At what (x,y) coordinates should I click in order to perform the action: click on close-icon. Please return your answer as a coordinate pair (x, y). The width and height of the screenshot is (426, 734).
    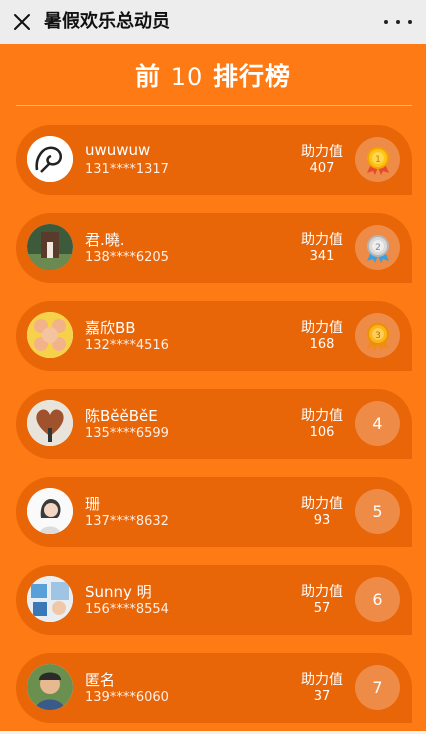
    Looking at the image, I should click on (22, 22).